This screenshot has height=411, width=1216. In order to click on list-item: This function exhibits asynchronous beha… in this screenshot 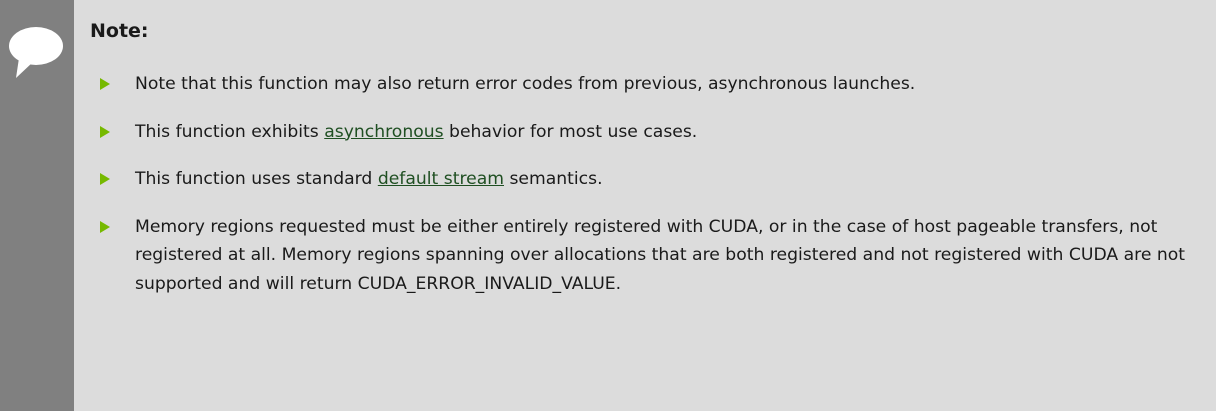, I will do `click(645, 132)`.